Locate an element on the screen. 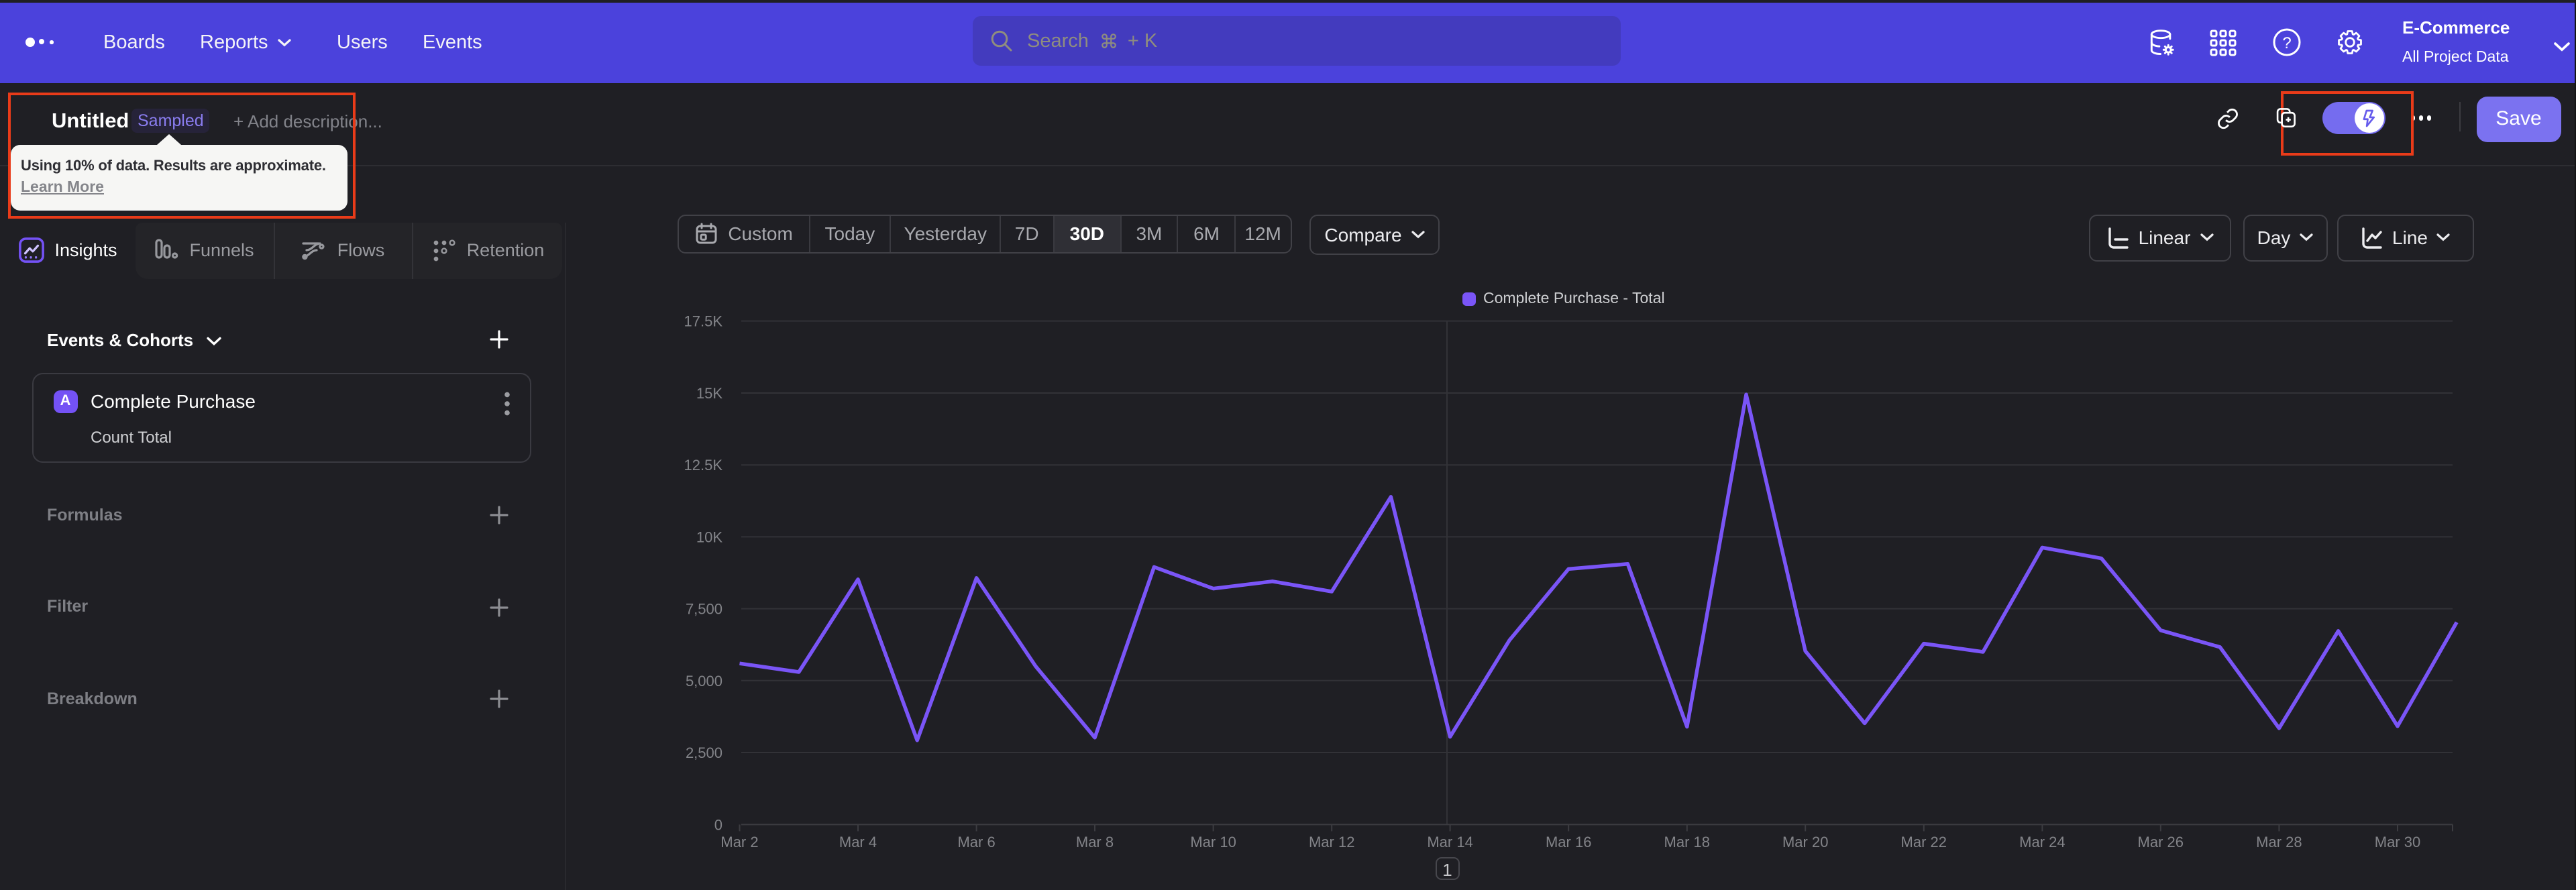 The image size is (2576, 890). svg-text: Mar 6 is located at coordinates (976, 842).